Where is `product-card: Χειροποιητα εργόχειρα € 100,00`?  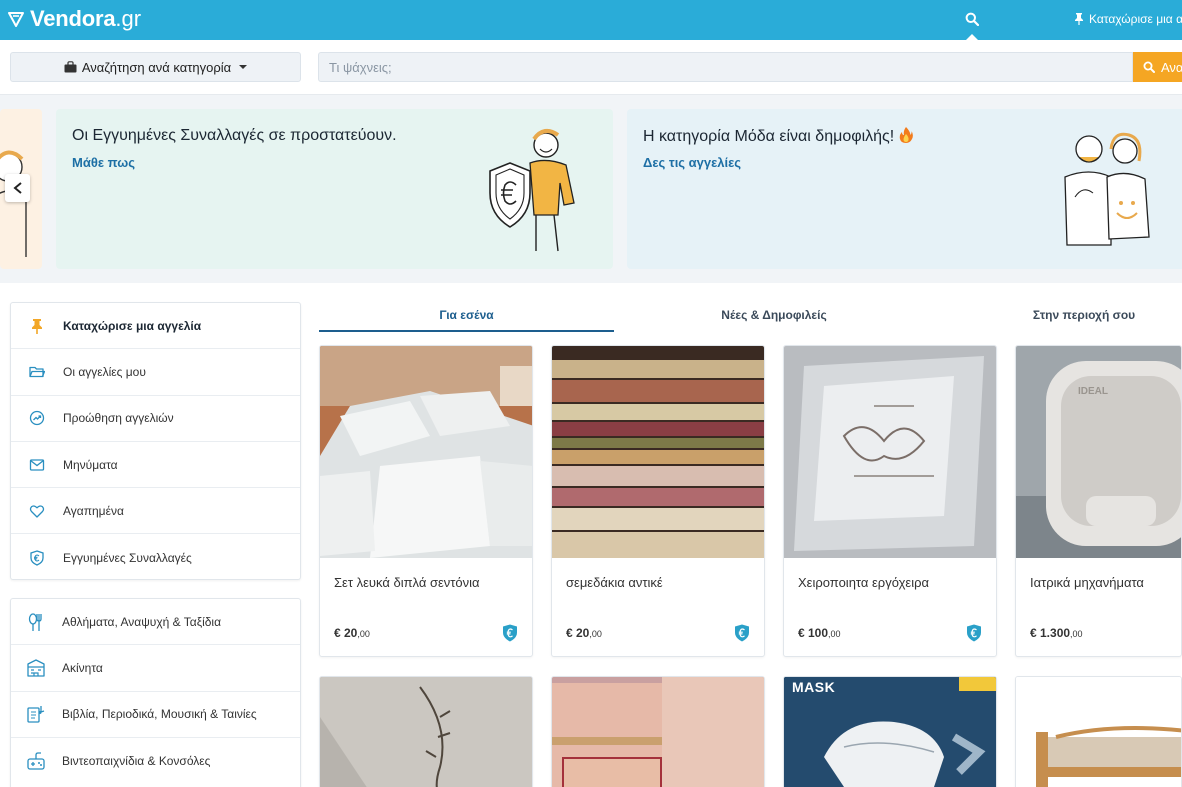
product-card: Χειροποιητα εργόχειρα € 100,00 is located at coordinates (890, 501).